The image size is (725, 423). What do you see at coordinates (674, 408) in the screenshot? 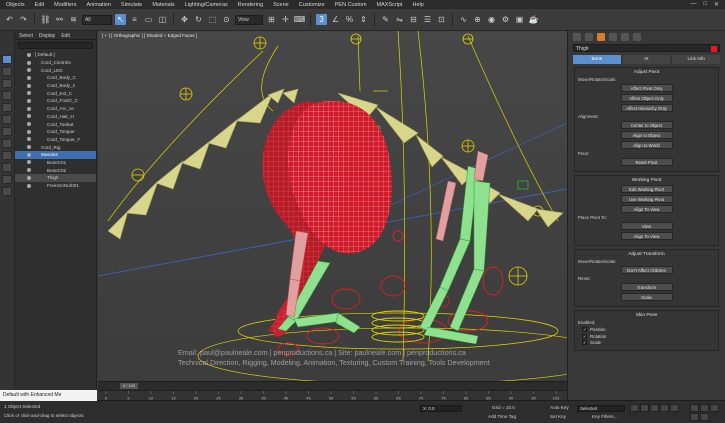
I see `go-to-end-icon` at bounding box center [674, 408].